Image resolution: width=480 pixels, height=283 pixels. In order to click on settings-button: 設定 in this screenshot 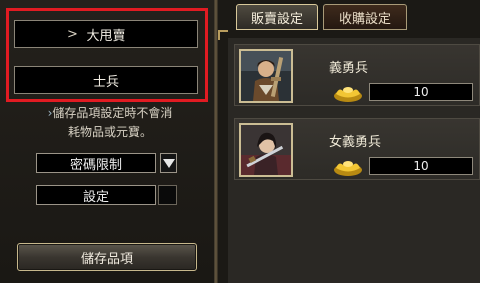, I will do `click(96, 195)`.